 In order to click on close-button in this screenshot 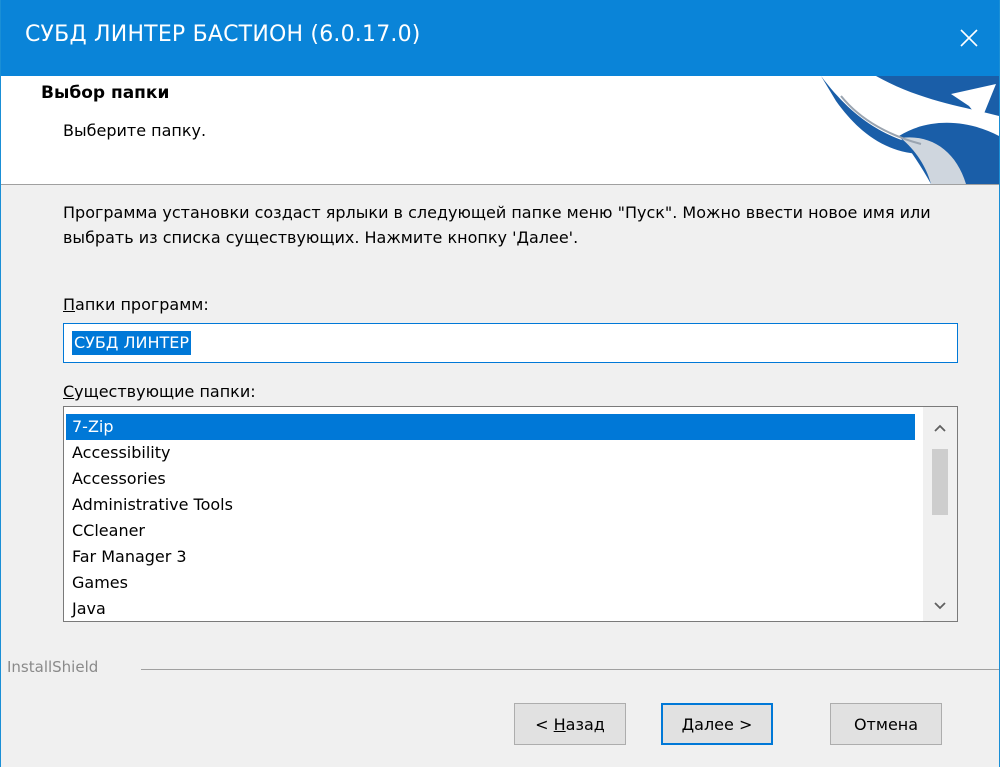, I will do `click(969, 38)`.